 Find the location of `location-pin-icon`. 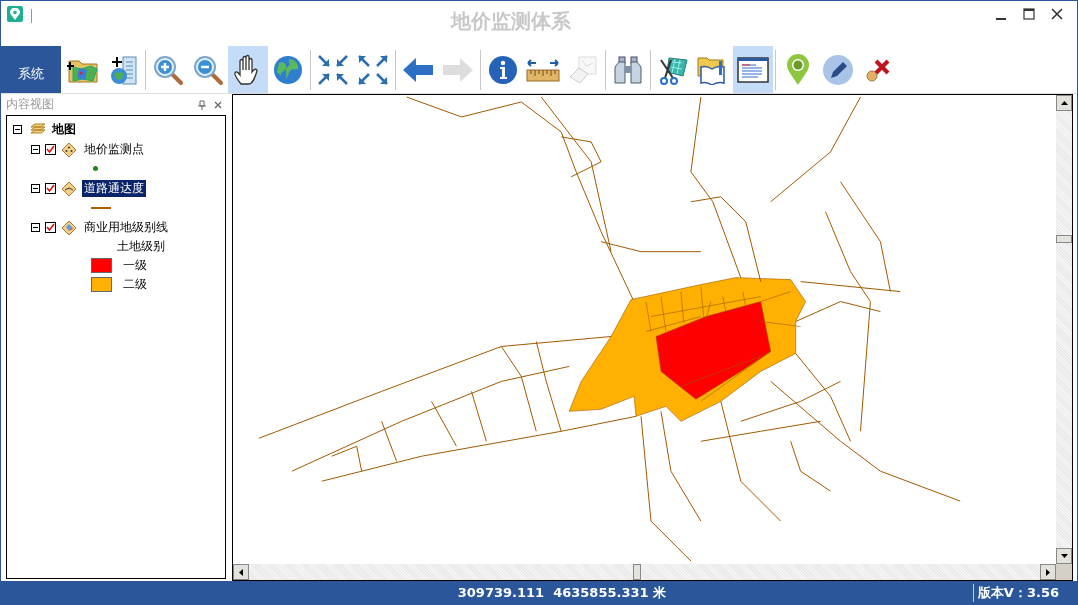

location-pin-icon is located at coordinates (798, 69).